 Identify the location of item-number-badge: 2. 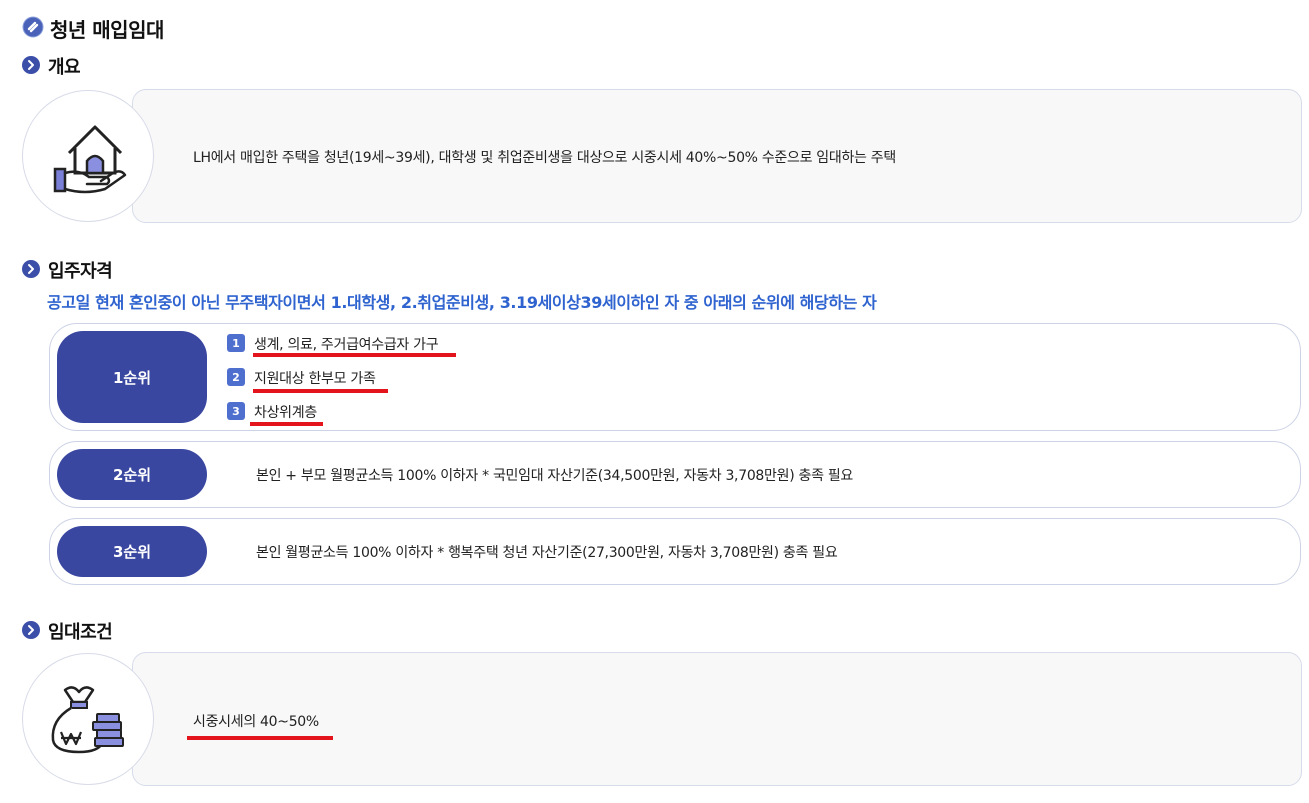
(236, 377).